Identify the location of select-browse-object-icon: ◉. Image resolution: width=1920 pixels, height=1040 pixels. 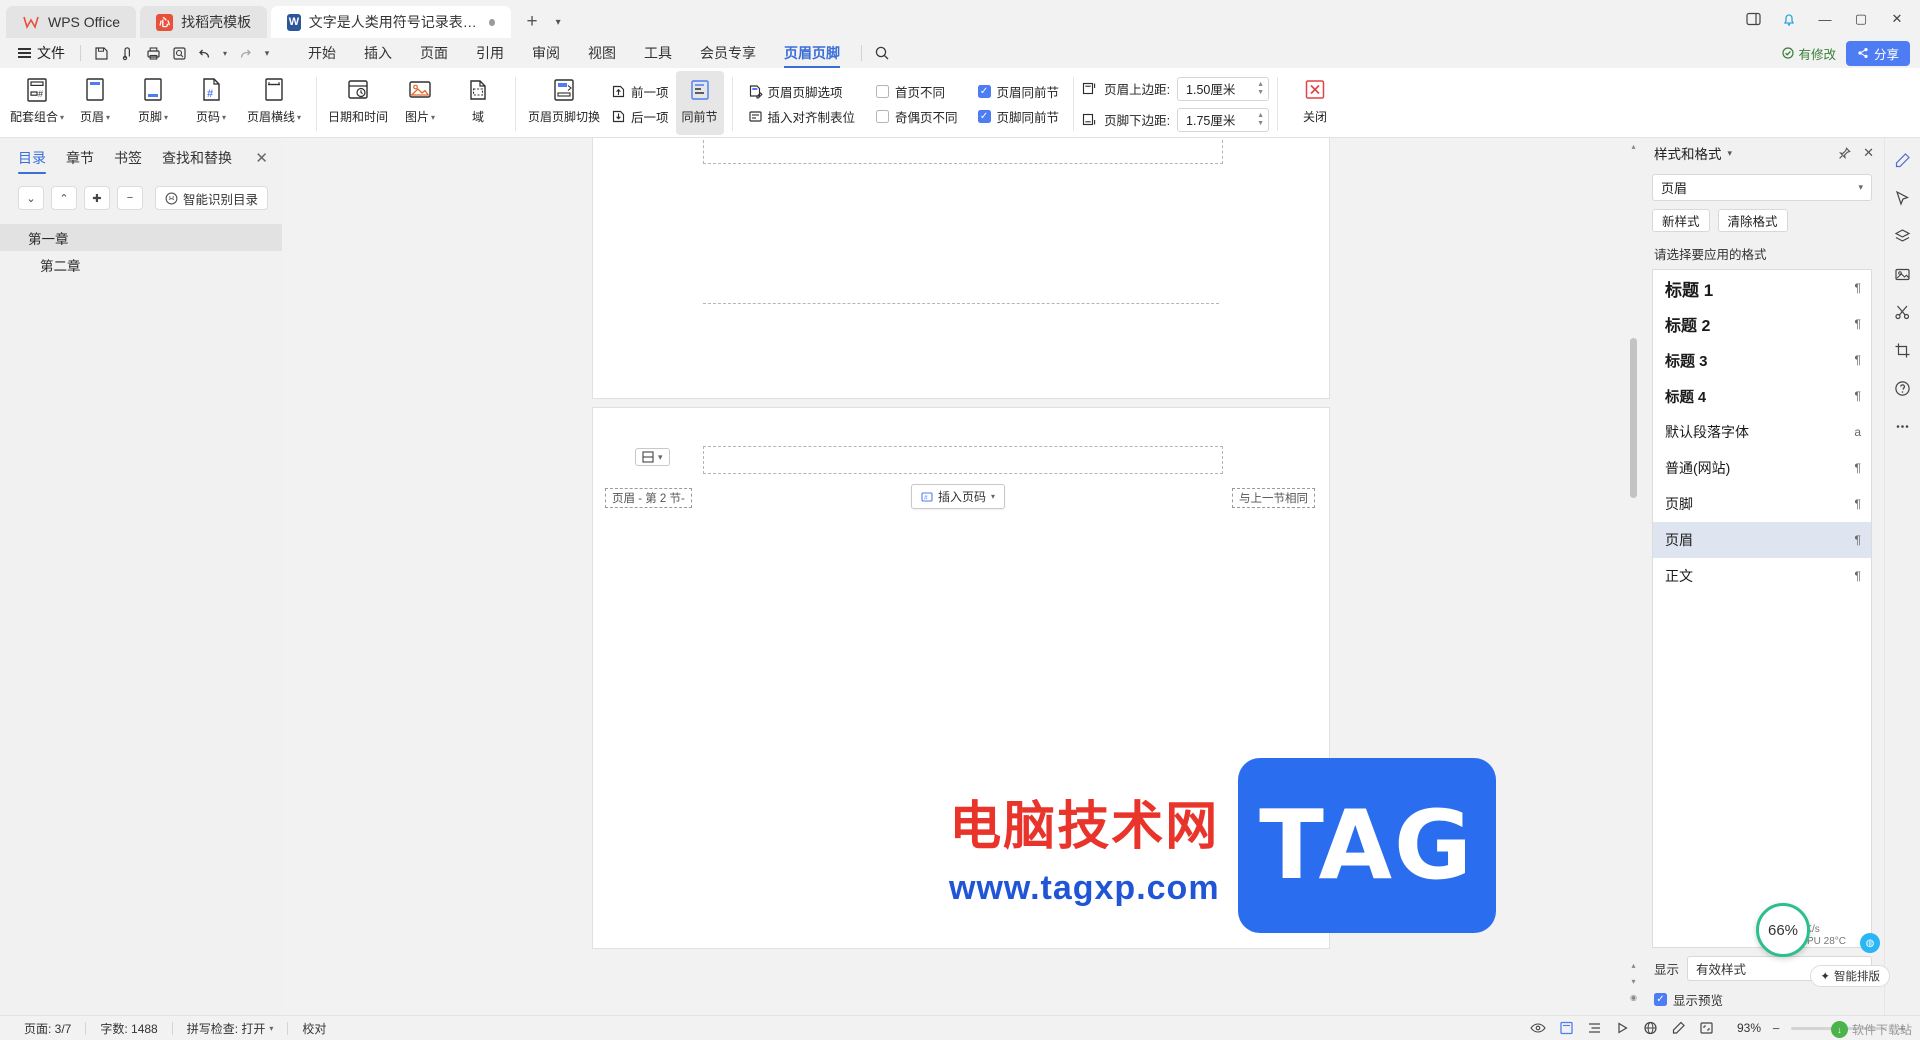
(1633, 997).